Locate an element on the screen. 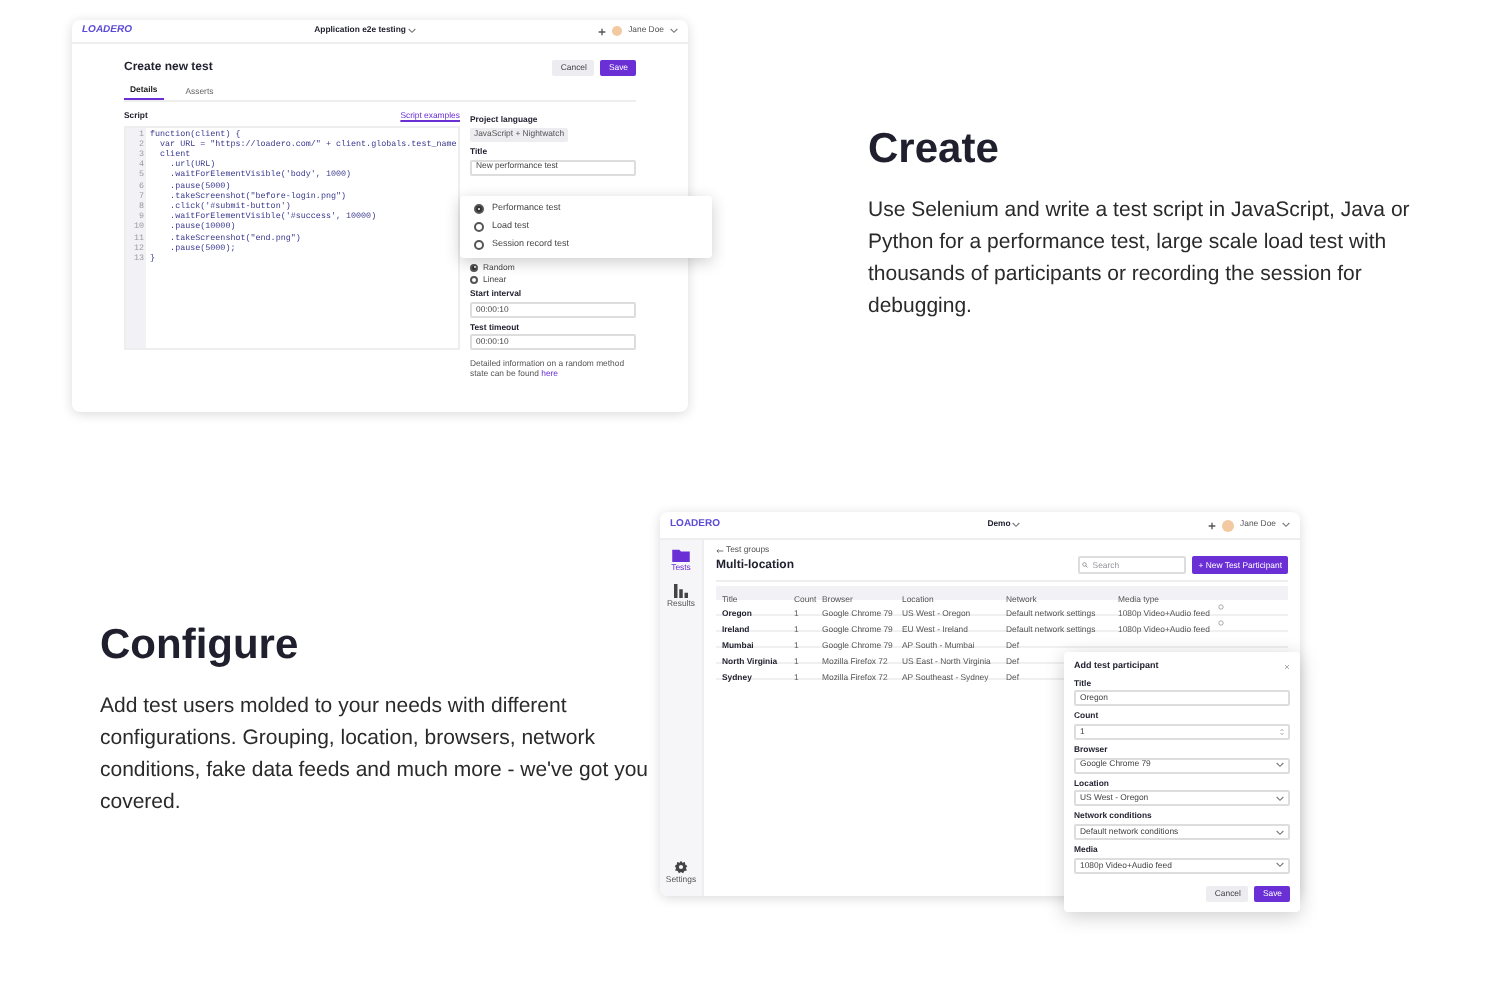  section-description: Use Selenium and write a test script in JavaScript, Java or Python for a performance test, large scale load test with thousands of participants or recording the session for debugging. is located at coordinates (1140, 259).